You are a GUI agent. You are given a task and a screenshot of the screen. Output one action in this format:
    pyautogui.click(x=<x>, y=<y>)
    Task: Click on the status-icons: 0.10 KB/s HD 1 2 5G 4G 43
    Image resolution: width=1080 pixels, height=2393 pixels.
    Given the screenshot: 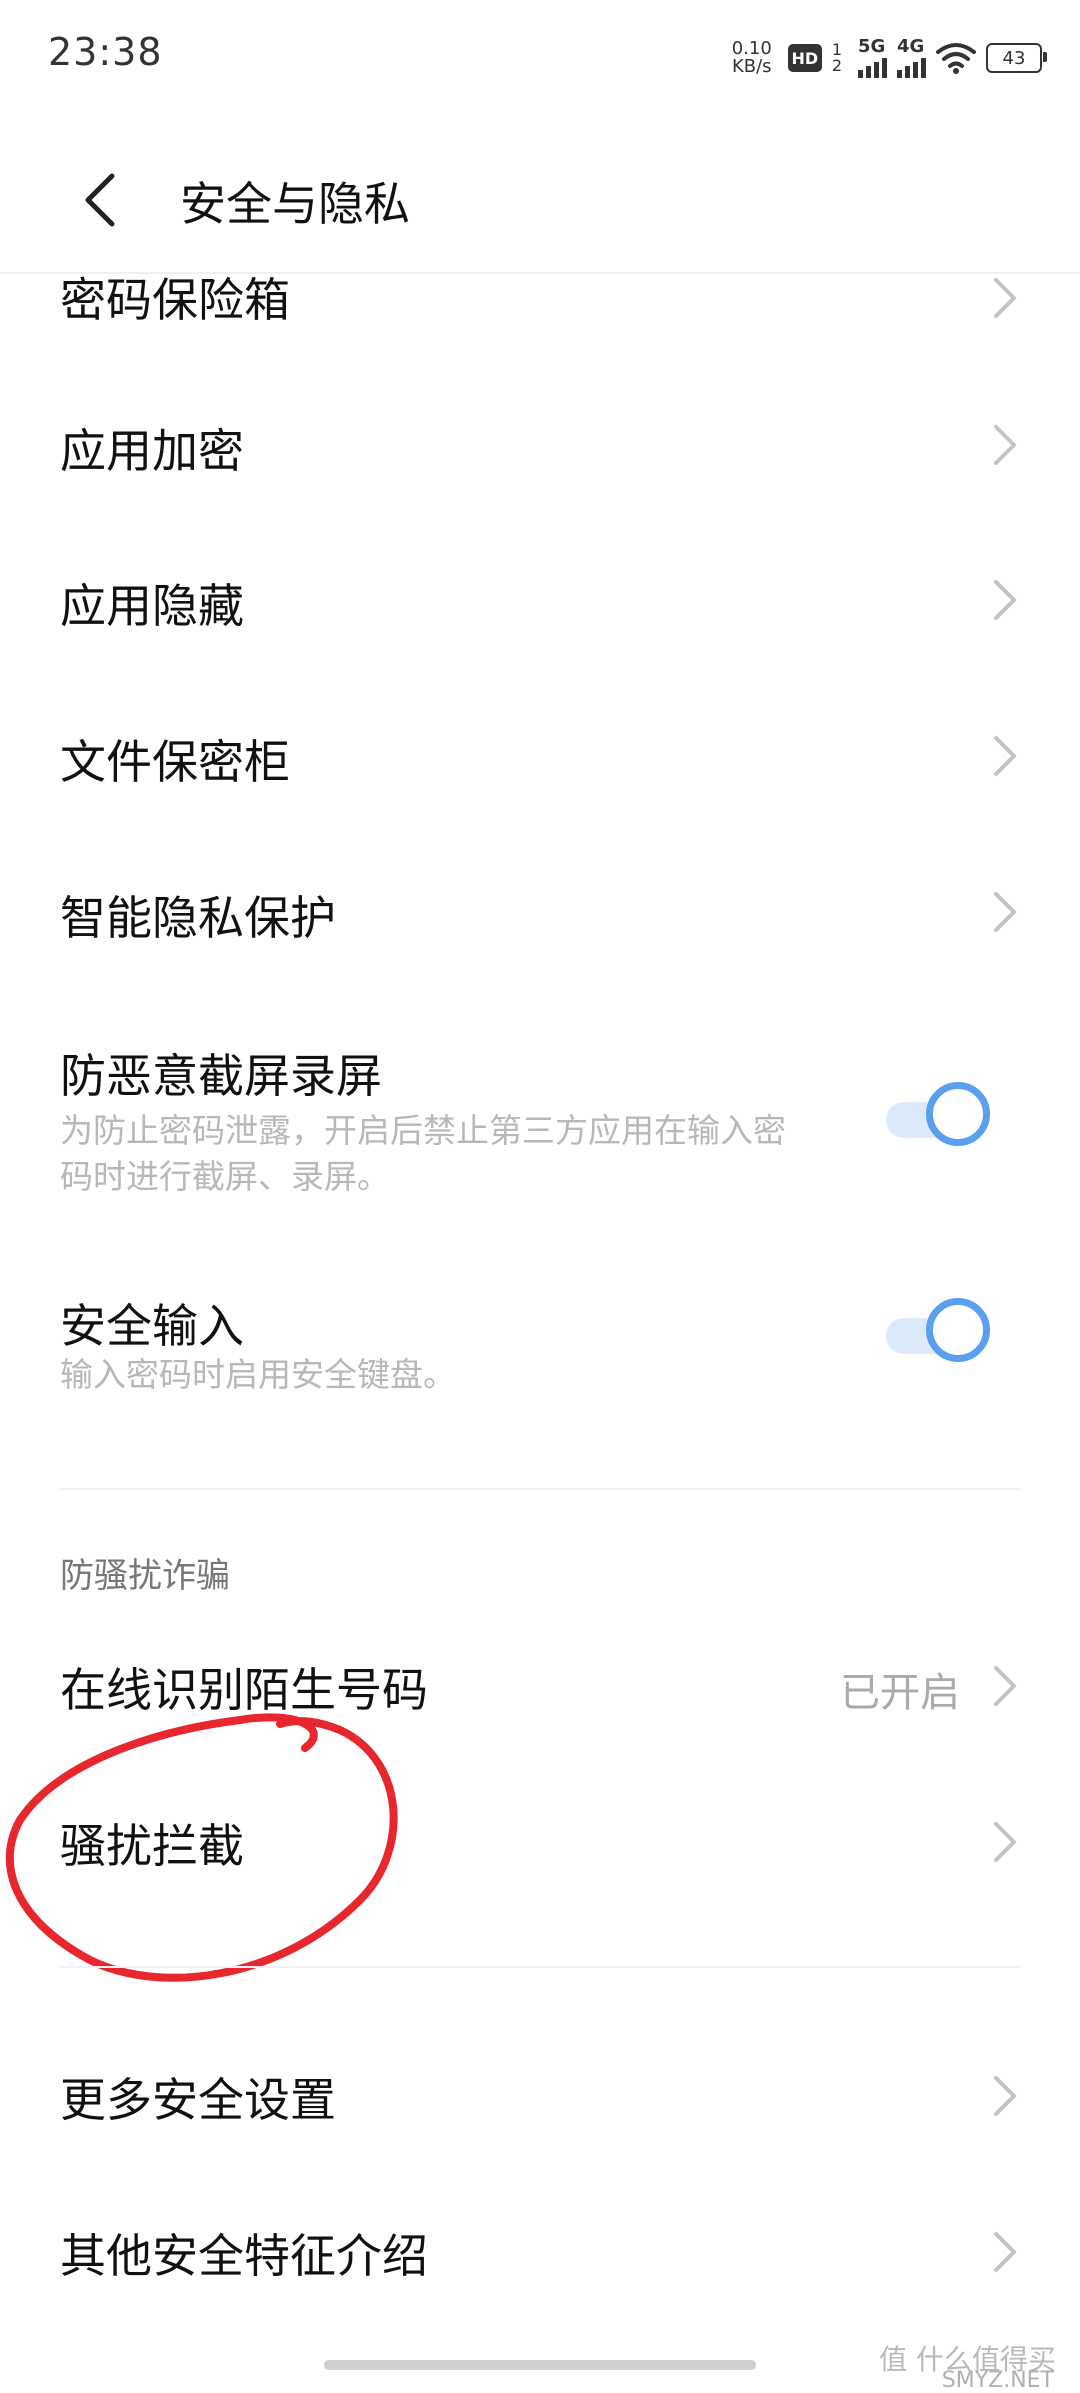 What is the action you would take?
    pyautogui.click(x=889, y=58)
    